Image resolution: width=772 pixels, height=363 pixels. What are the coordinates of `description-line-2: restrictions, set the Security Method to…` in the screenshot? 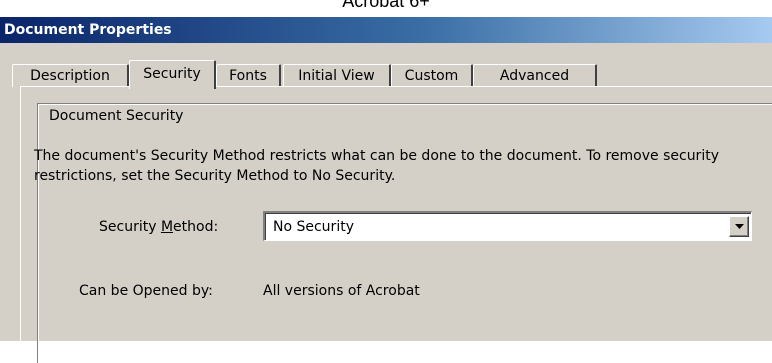 It's located at (215, 176).